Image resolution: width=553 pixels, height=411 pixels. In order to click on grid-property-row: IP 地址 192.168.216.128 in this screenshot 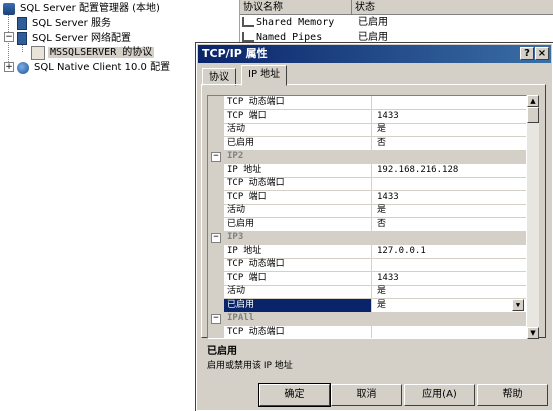, I will do `click(367, 170)`.